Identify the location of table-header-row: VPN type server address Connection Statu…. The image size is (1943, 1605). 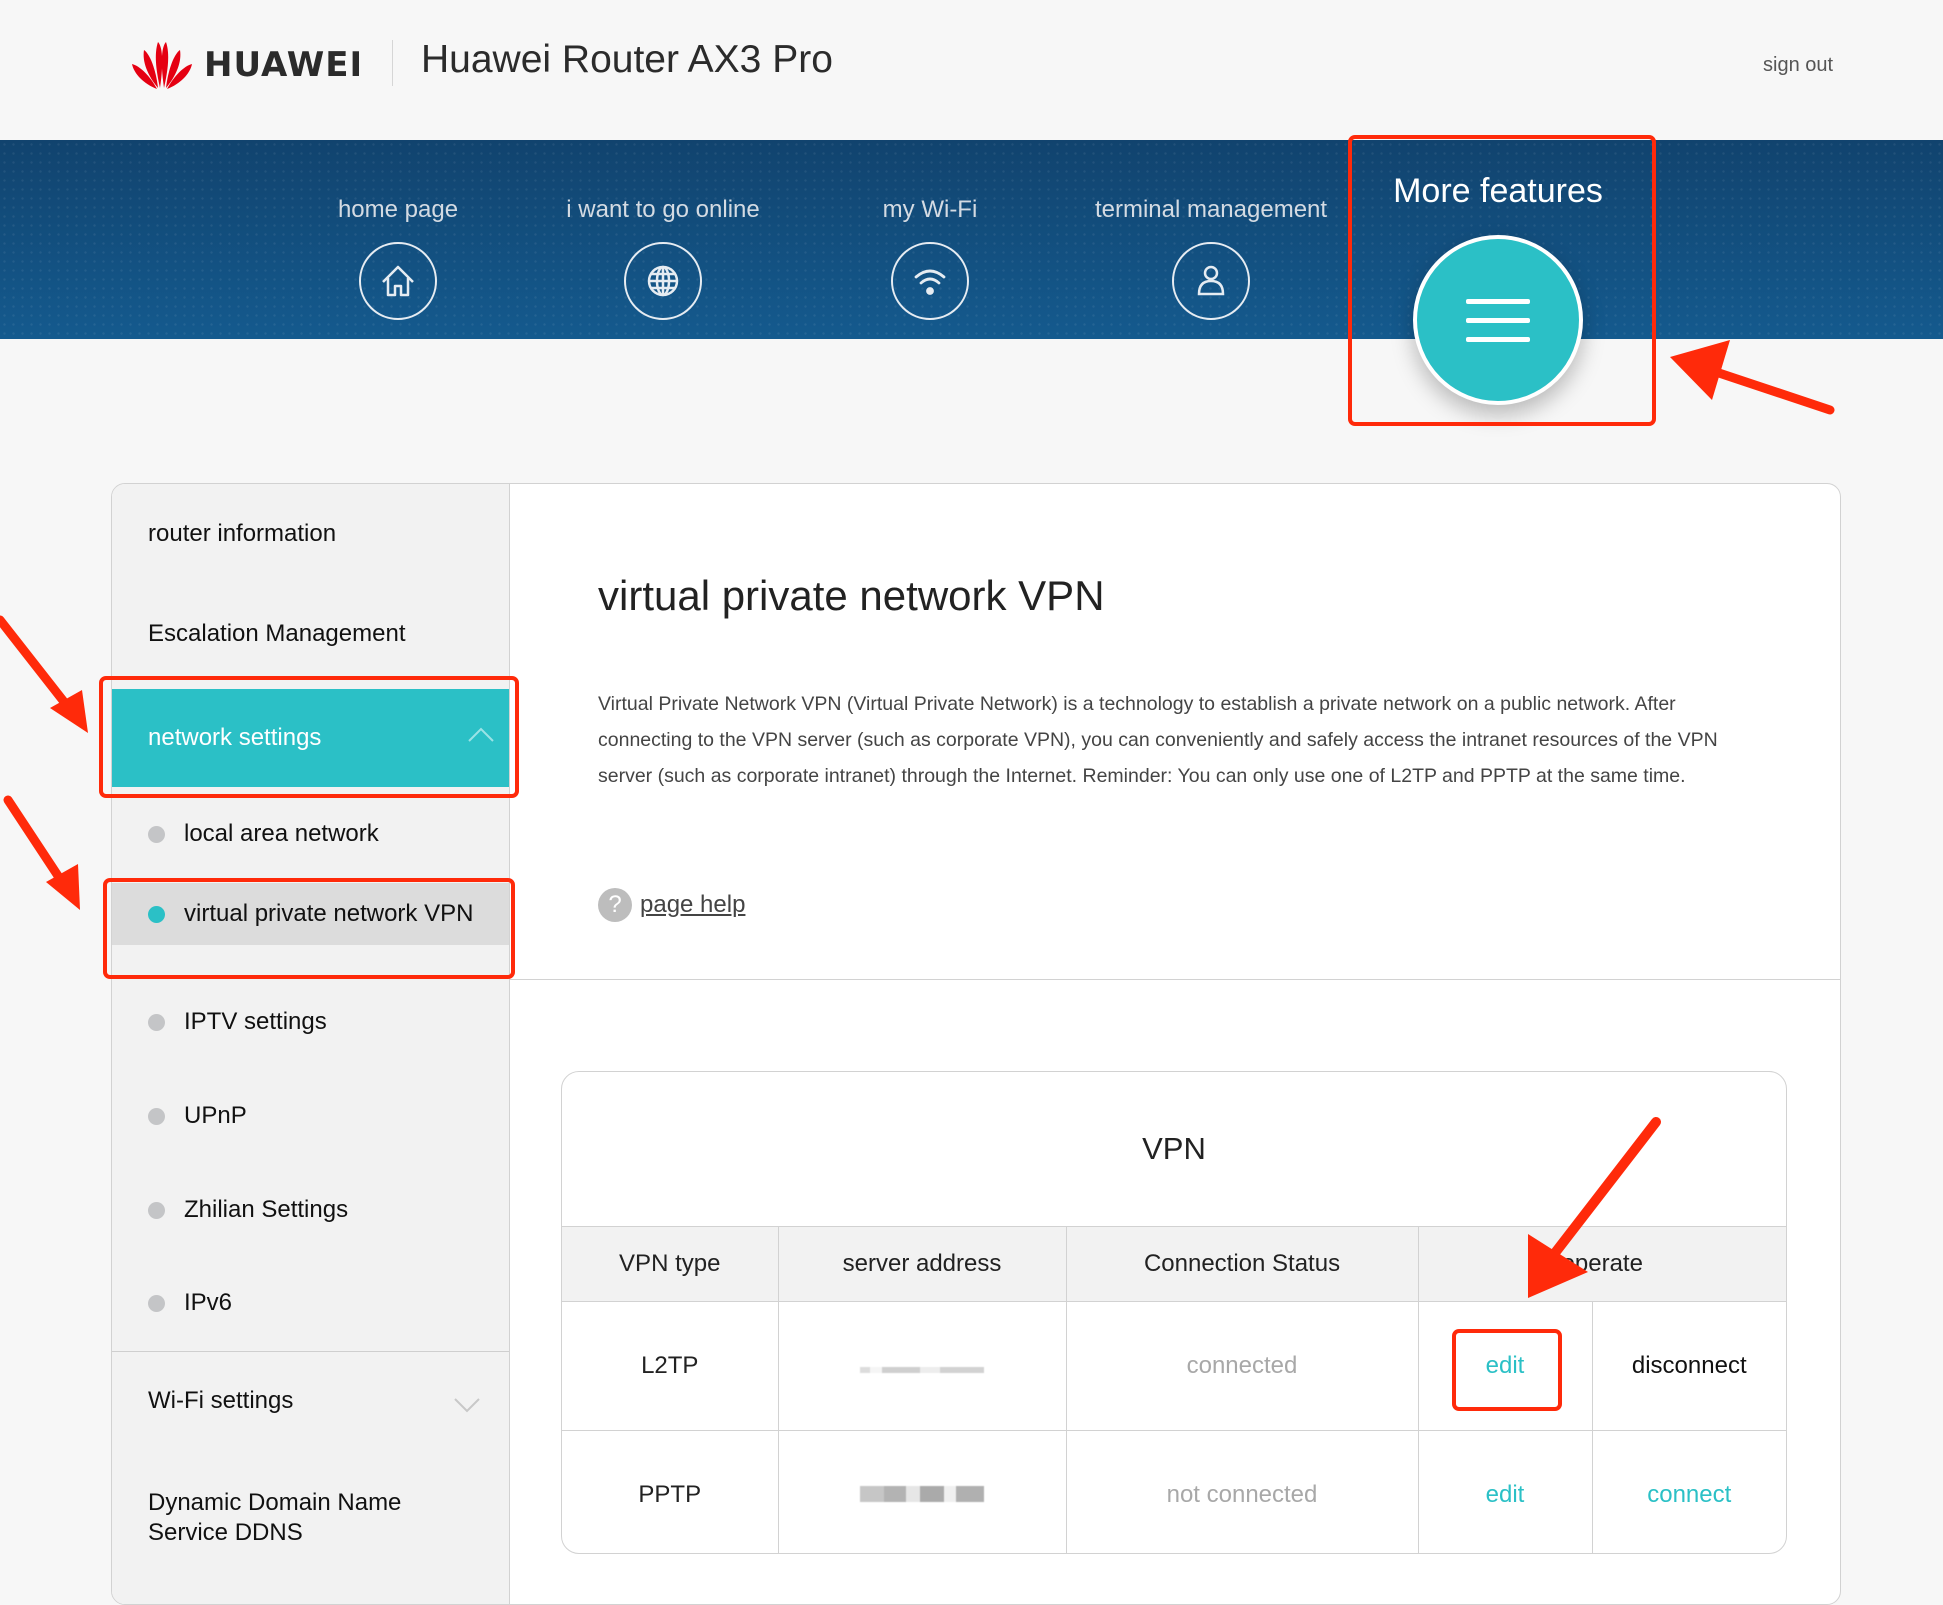
(1174, 1264).